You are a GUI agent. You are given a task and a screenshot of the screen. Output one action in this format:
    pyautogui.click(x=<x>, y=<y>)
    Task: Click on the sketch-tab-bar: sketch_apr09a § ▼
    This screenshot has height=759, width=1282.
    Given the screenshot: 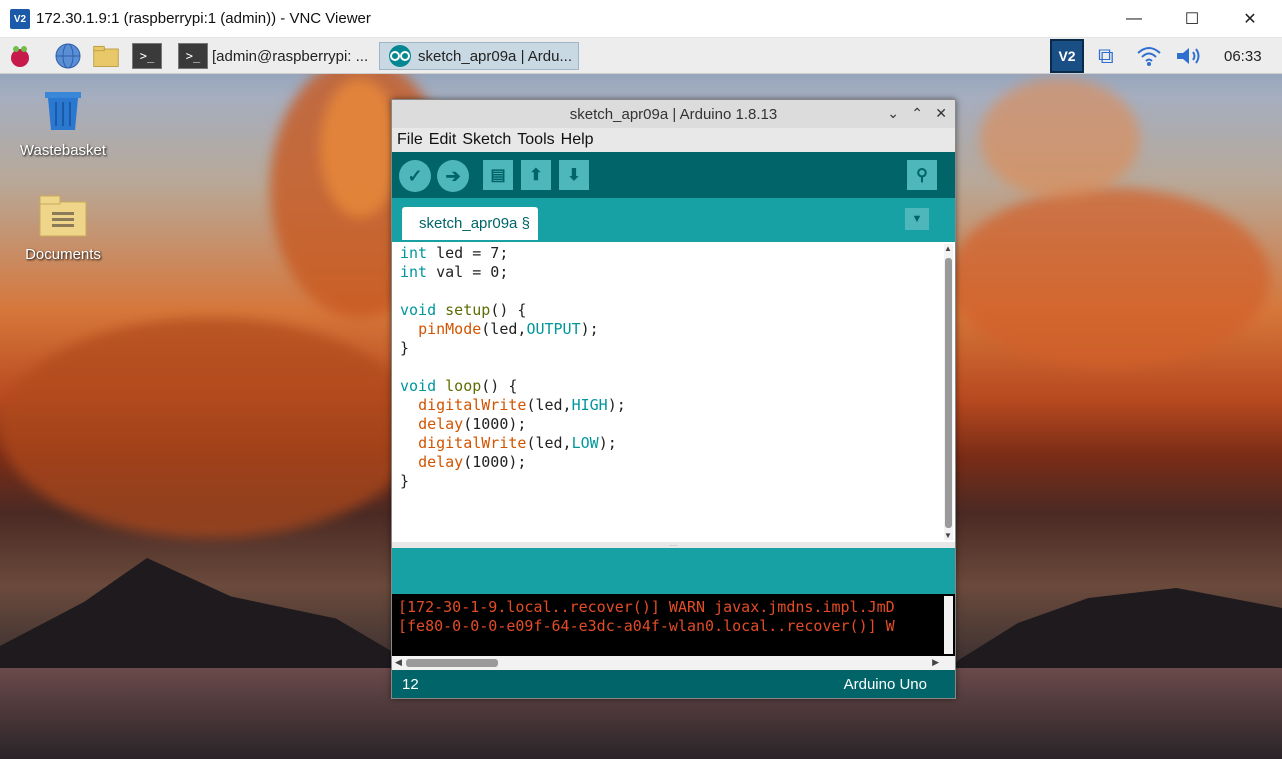 What is the action you would take?
    pyautogui.click(x=673, y=220)
    